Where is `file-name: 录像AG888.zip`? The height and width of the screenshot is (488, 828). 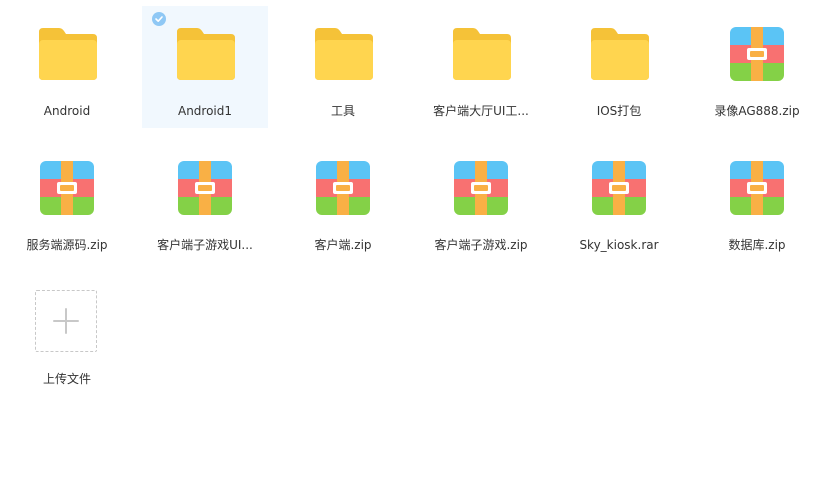
file-name: 录像AG888.zip is located at coordinates (757, 111).